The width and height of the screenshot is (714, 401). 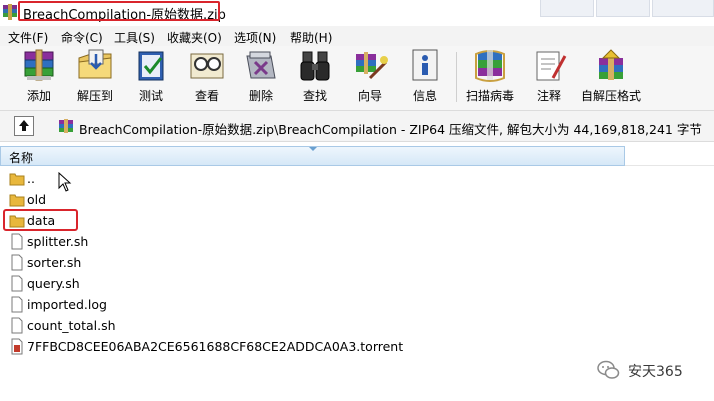 I want to click on item-name: sorter.sh, so click(x=54, y=262).